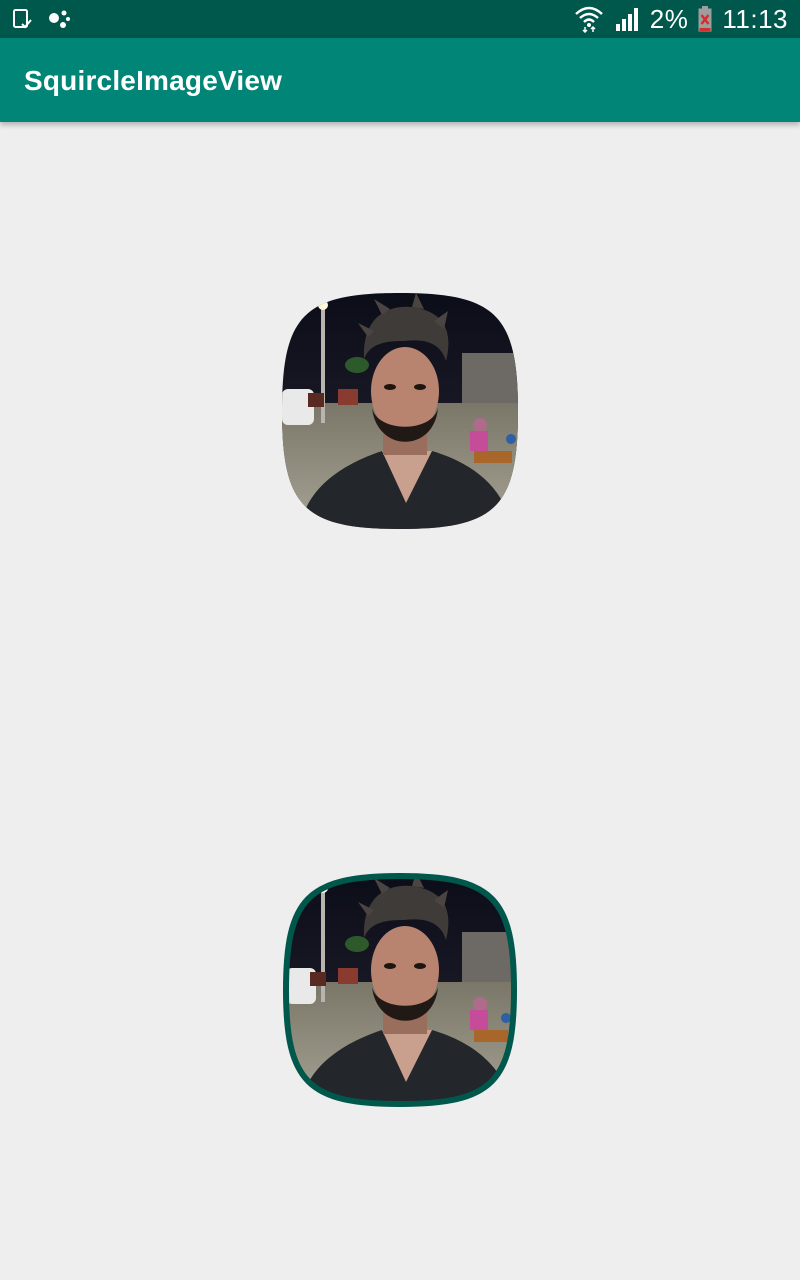 This screenshot has height=1280, width=800. Describe the element at coordinates (400, 19) in the screenshot. I see `status-bar: 2% 11:13` at that location.